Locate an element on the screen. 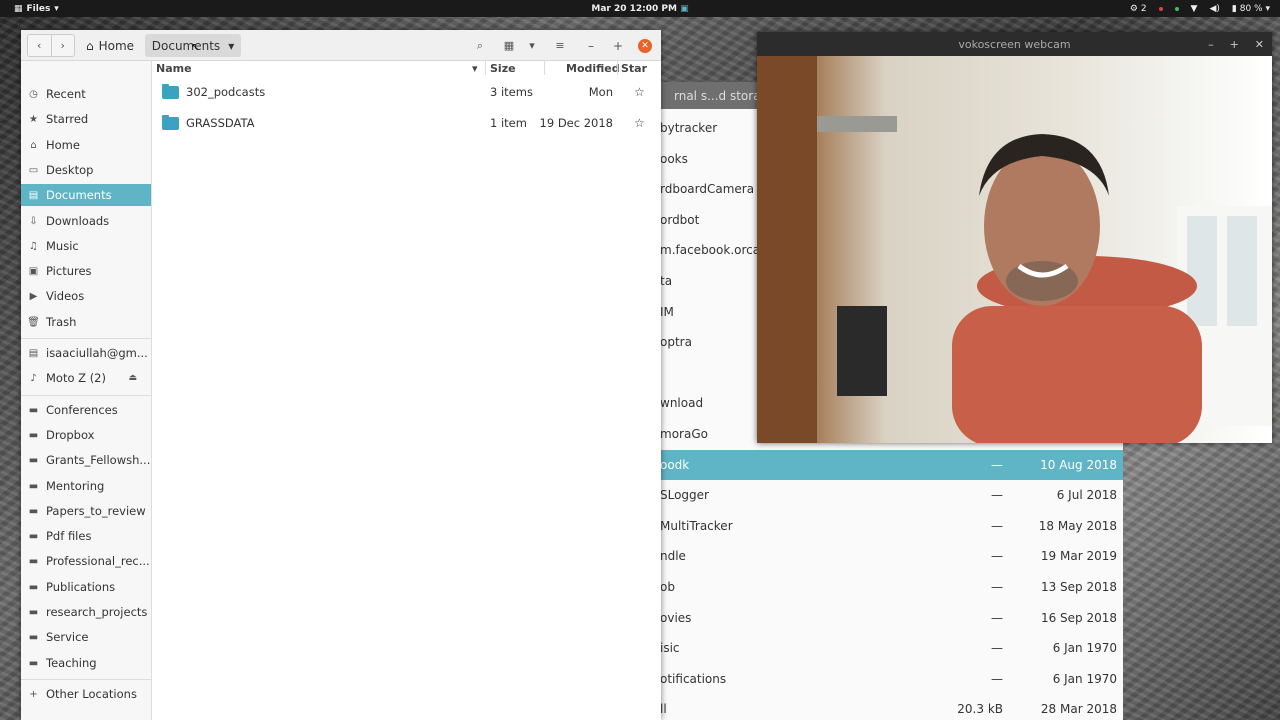 This screenshot has height=720, width=1280. sidebar-item: ▭ Desktop is located at coordinates (86, 170).